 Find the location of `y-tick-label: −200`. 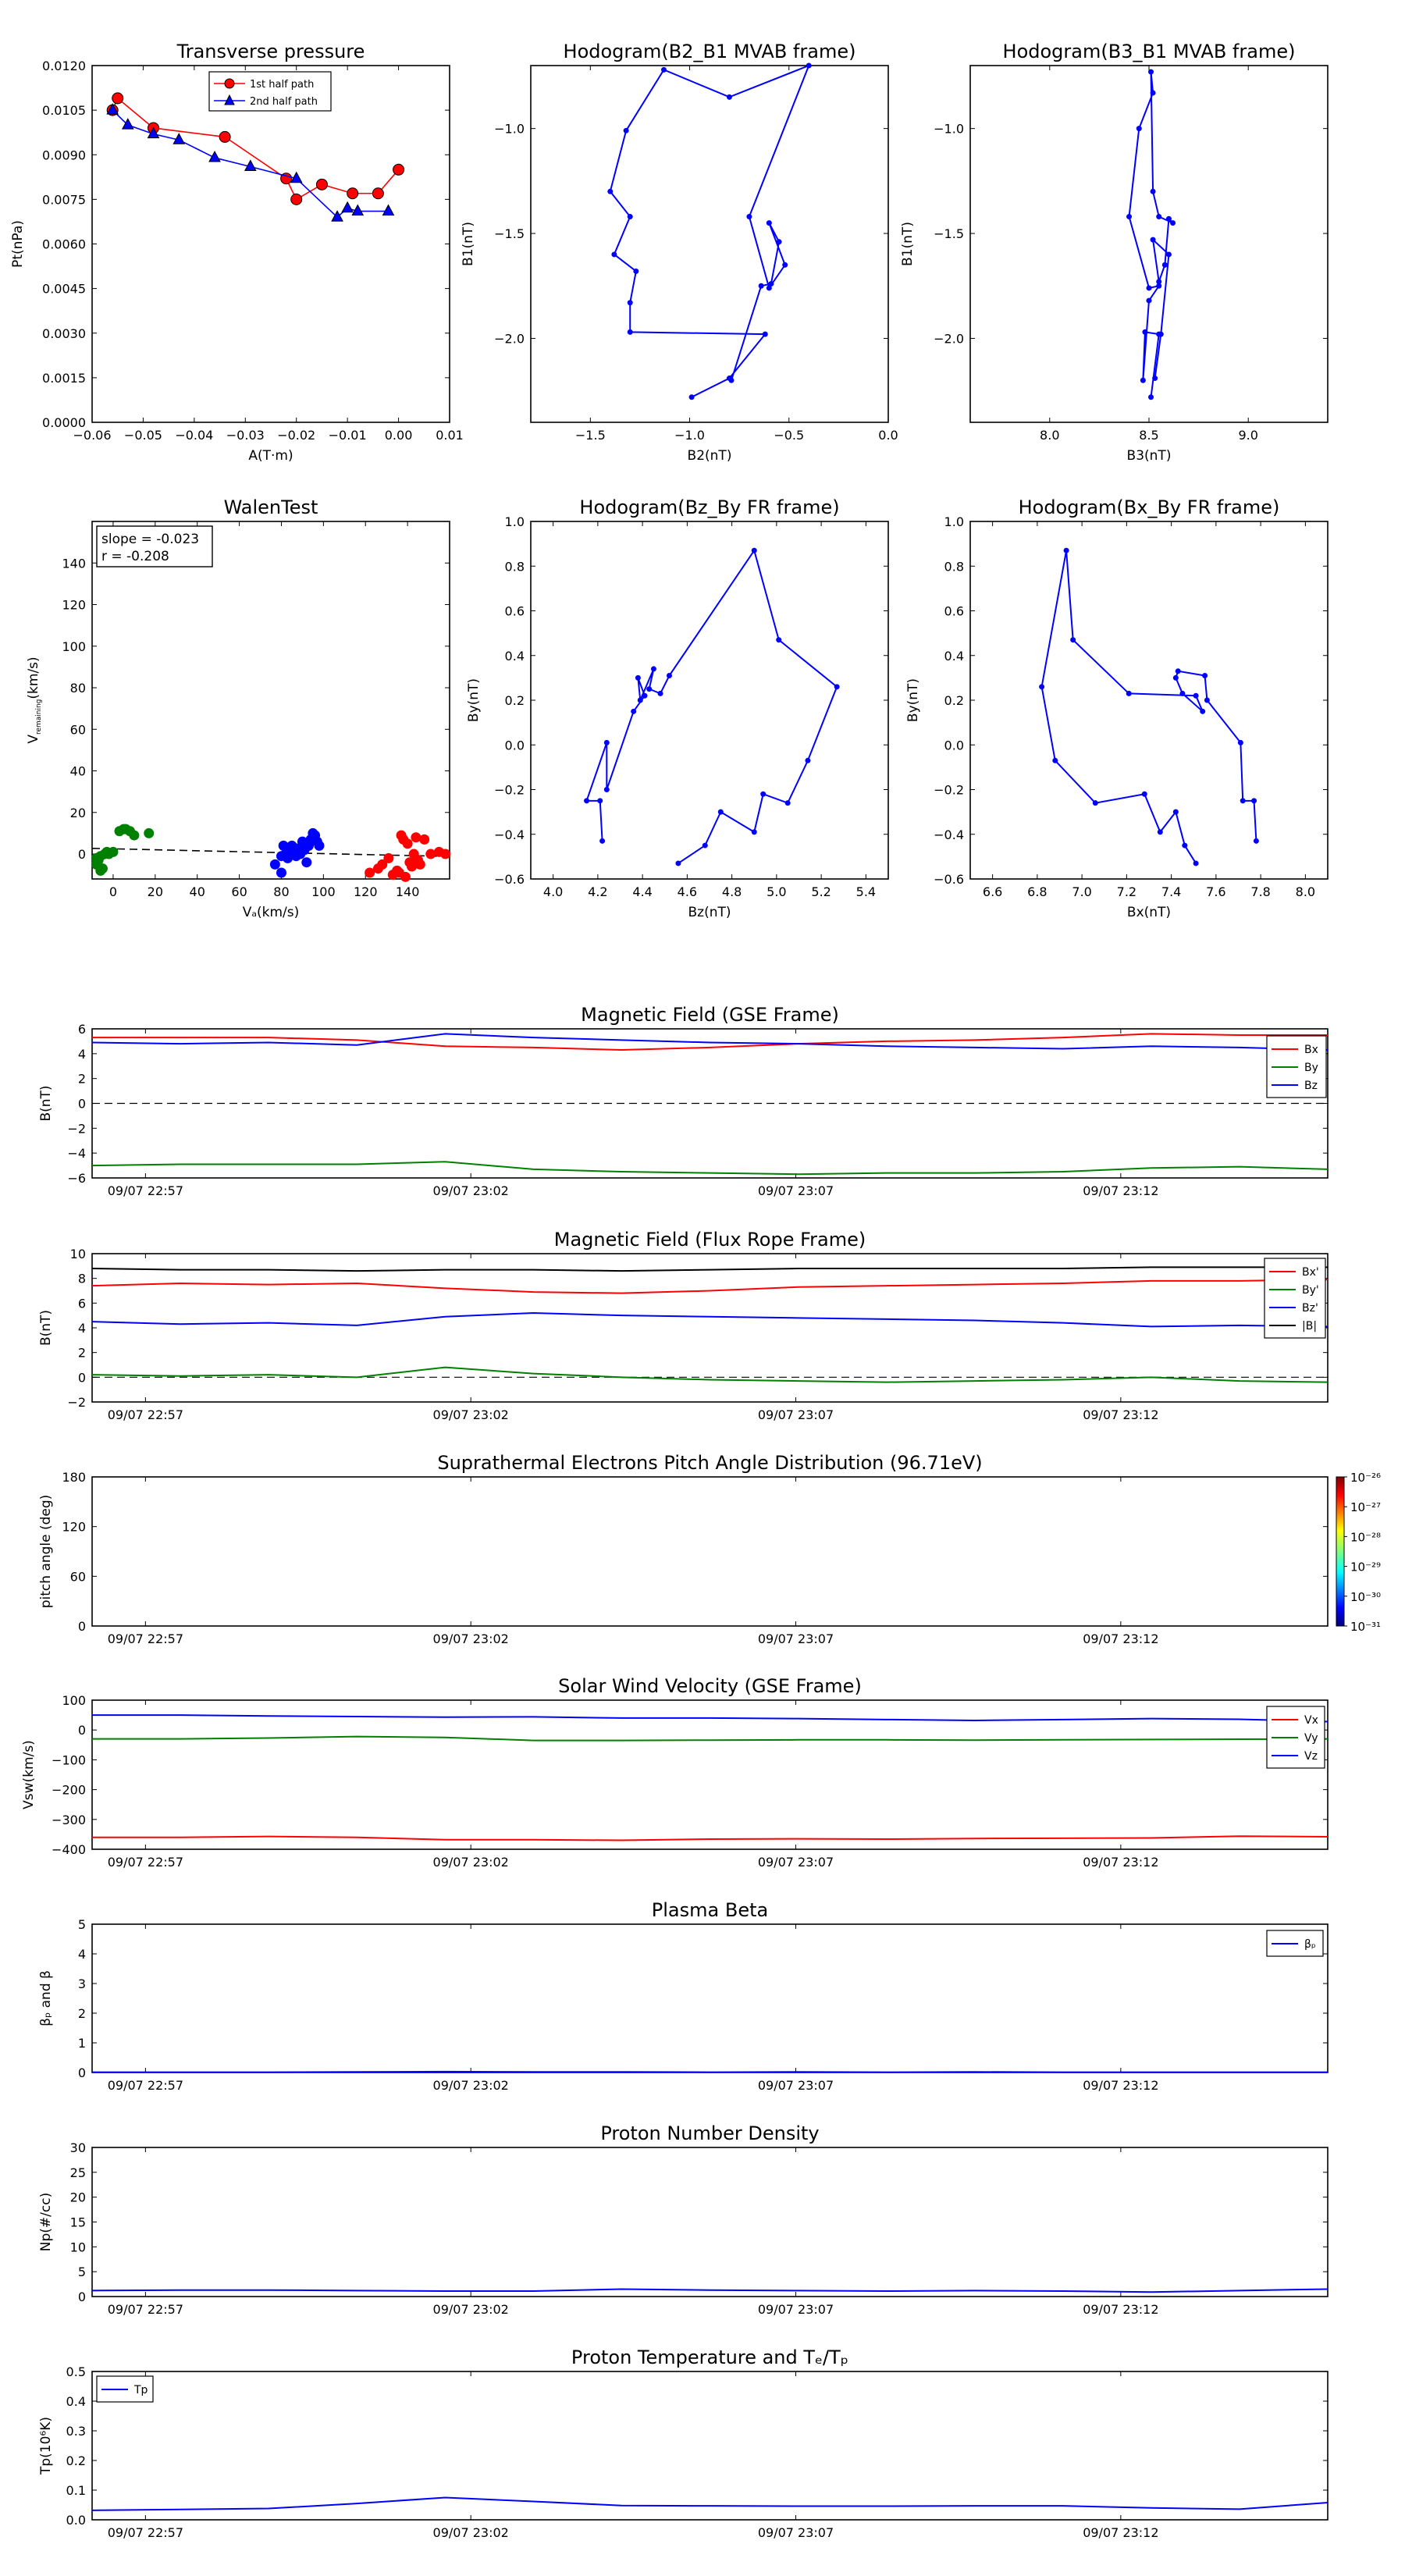

y-tick-label: −200 is located at coordinates (69, 1790).